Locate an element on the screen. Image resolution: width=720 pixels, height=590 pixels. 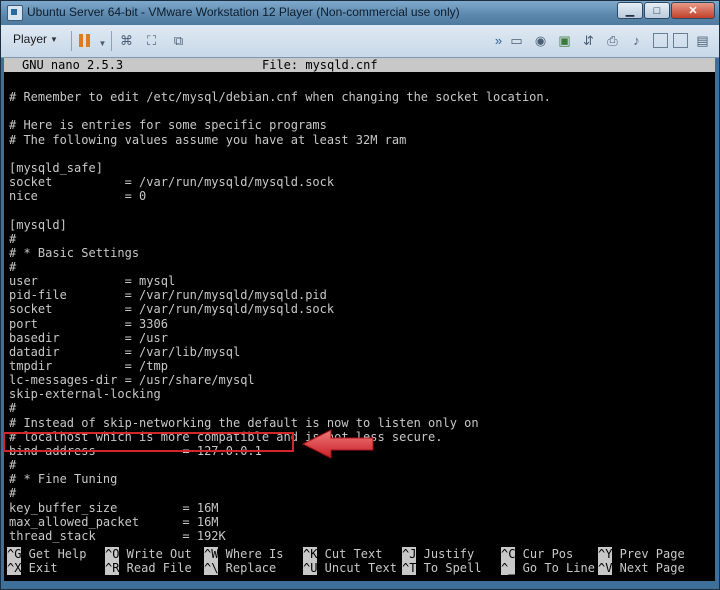
shortcut-item: ^W Where Is is located at coordinates (243, 554).